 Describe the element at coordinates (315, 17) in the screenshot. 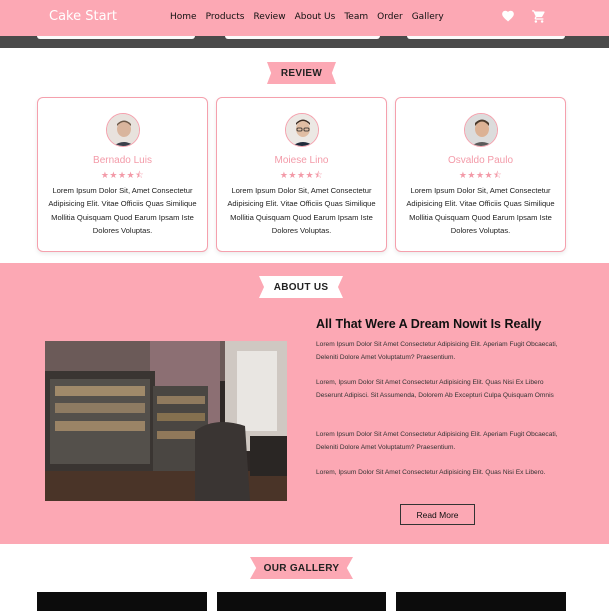

I see `nav-link-about-us: About Us` at that location.